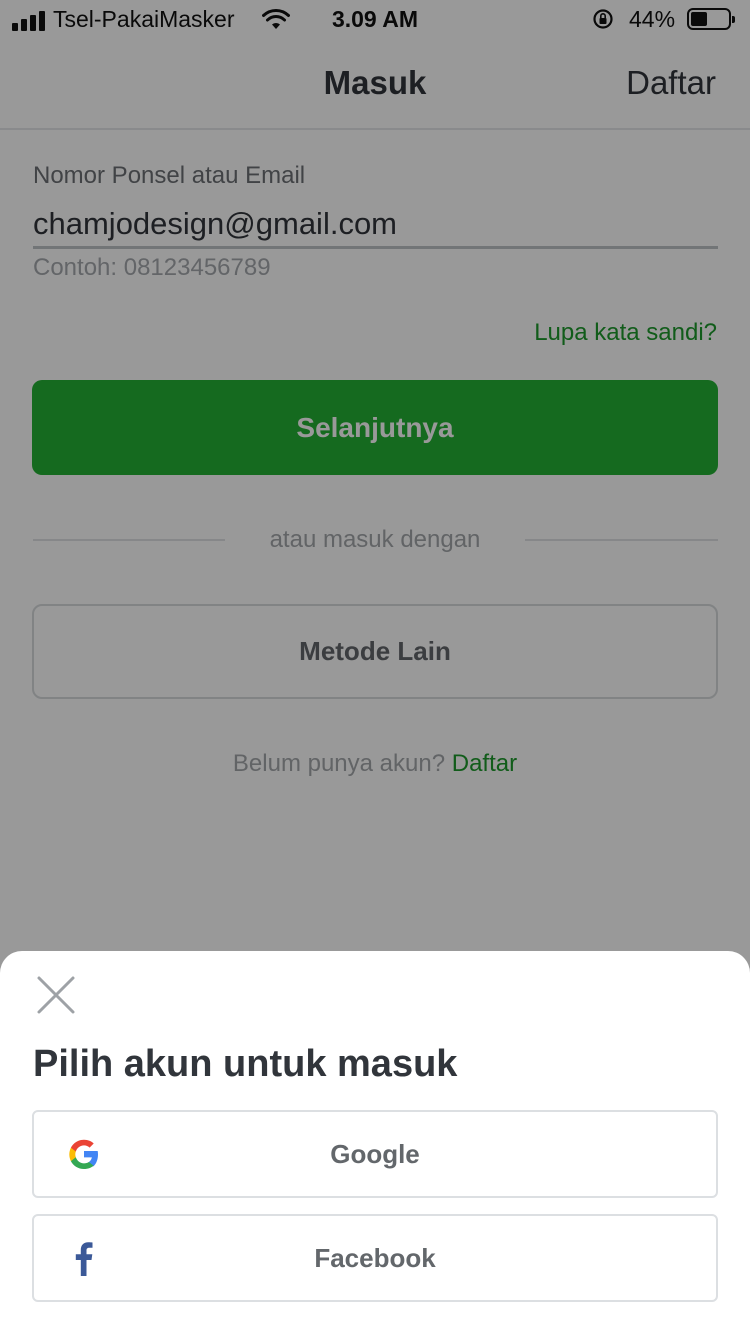 This screenshot has height=1334, width=750. I want to click on google-label: Google, so click(375, 1154).